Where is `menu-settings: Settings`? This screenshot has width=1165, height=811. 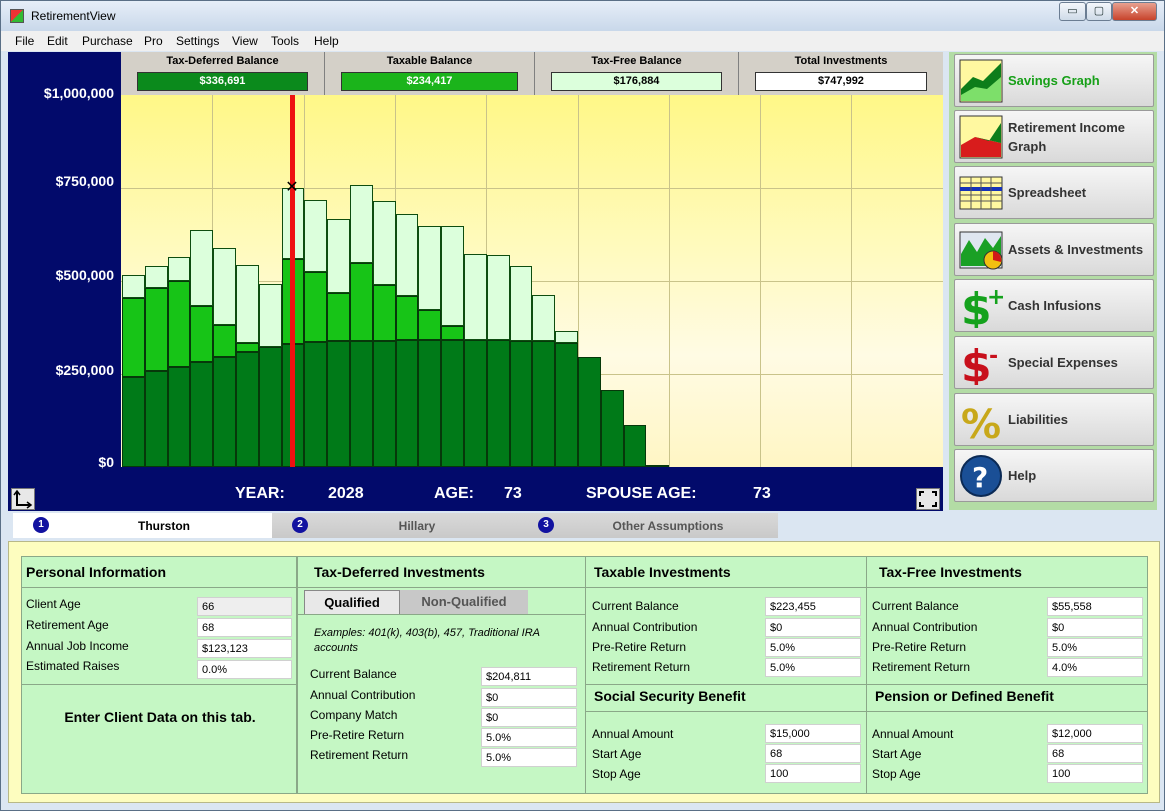 menu-settings: Settings is located at coordinates (197, 41).